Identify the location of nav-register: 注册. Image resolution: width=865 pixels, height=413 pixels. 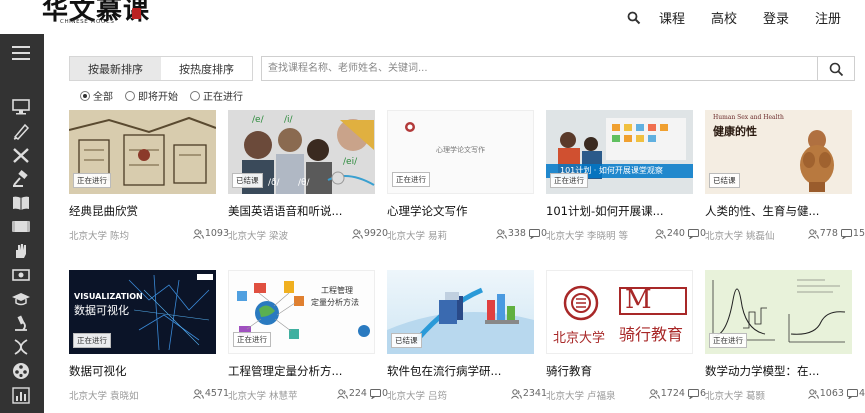
(828, 17).